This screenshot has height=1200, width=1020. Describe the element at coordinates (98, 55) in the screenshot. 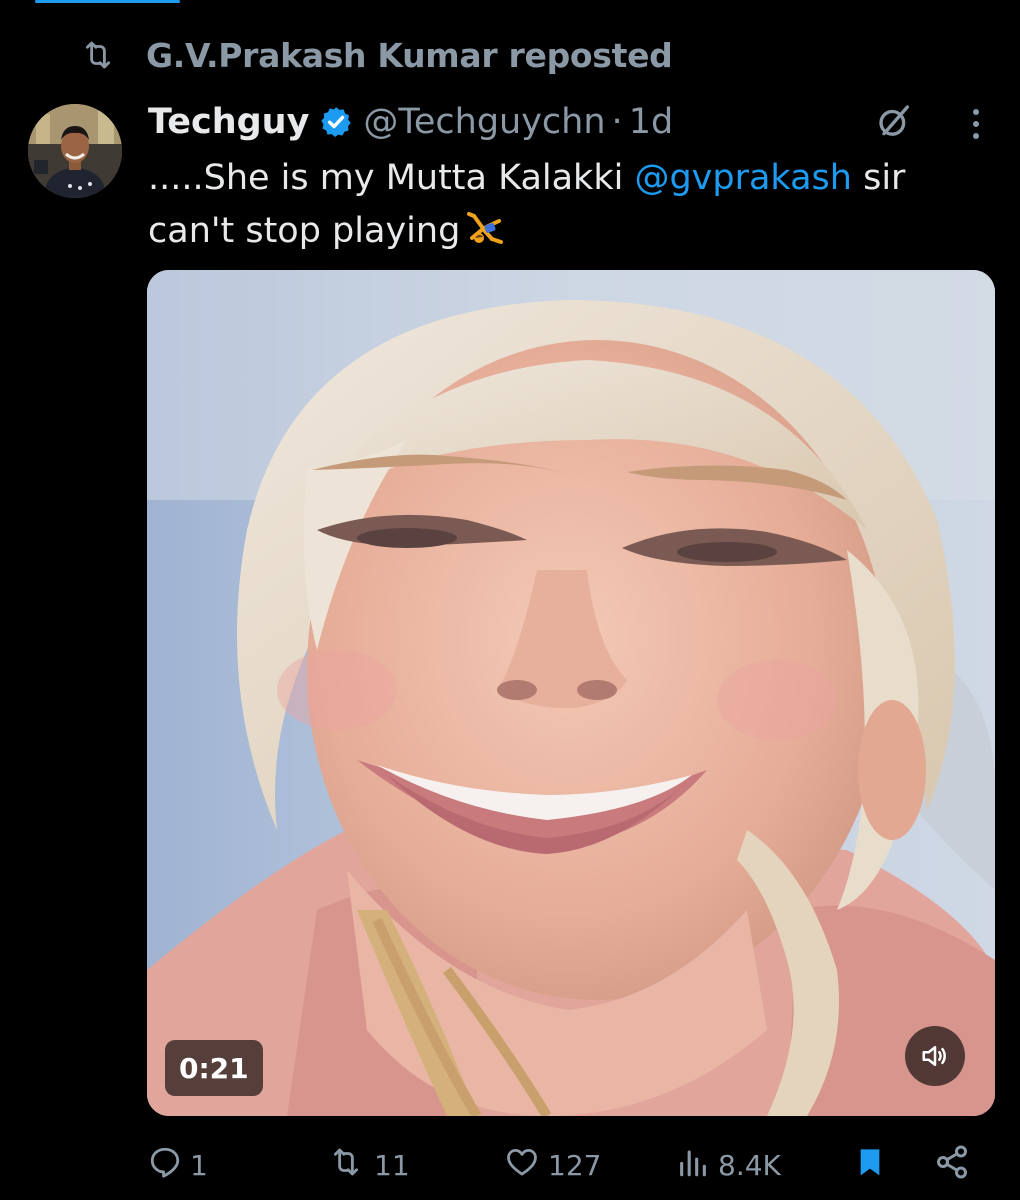

I see `repost-icon` at that location.